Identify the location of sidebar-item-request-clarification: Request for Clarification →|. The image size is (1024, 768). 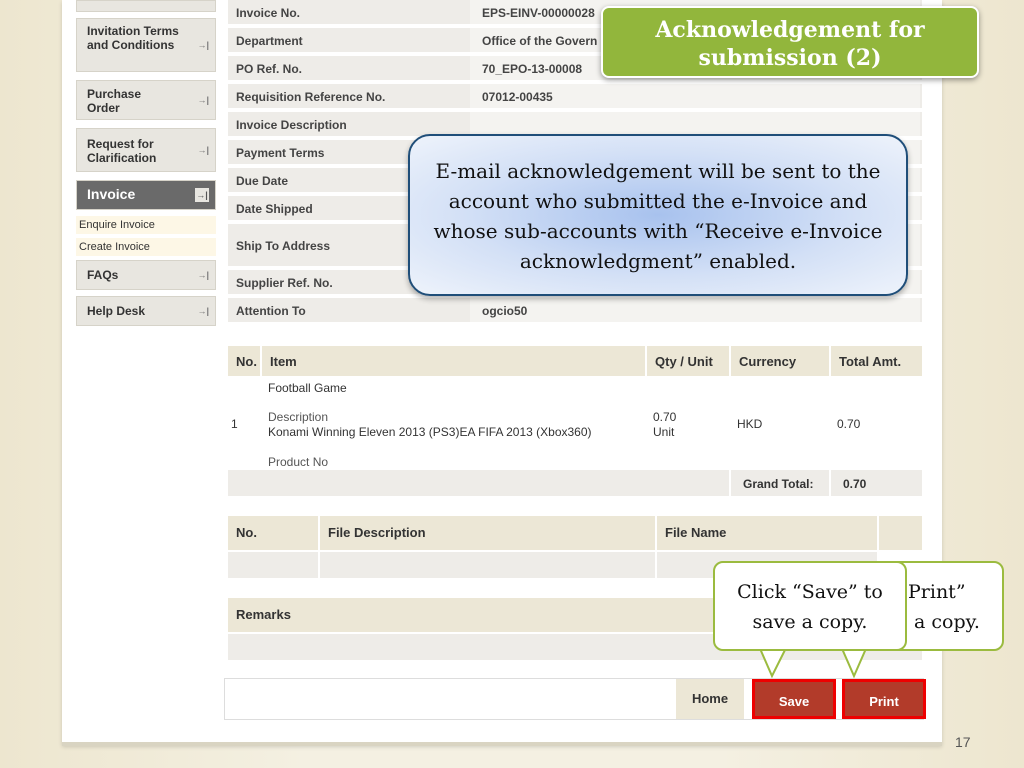
(146, 150).